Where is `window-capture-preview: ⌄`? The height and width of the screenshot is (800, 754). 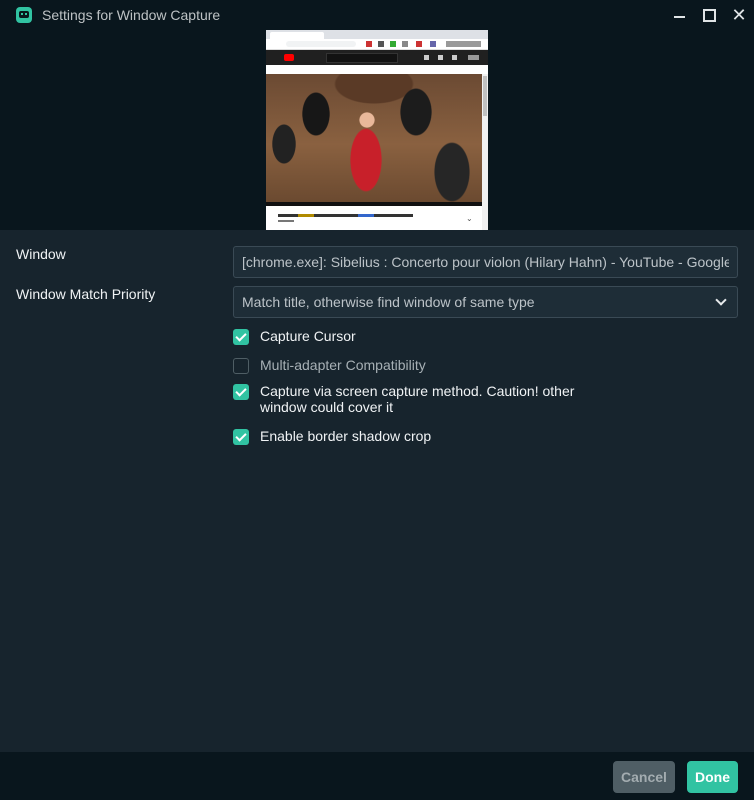 window-capture-preview: ⌄ is located at coordinates (377, 130).